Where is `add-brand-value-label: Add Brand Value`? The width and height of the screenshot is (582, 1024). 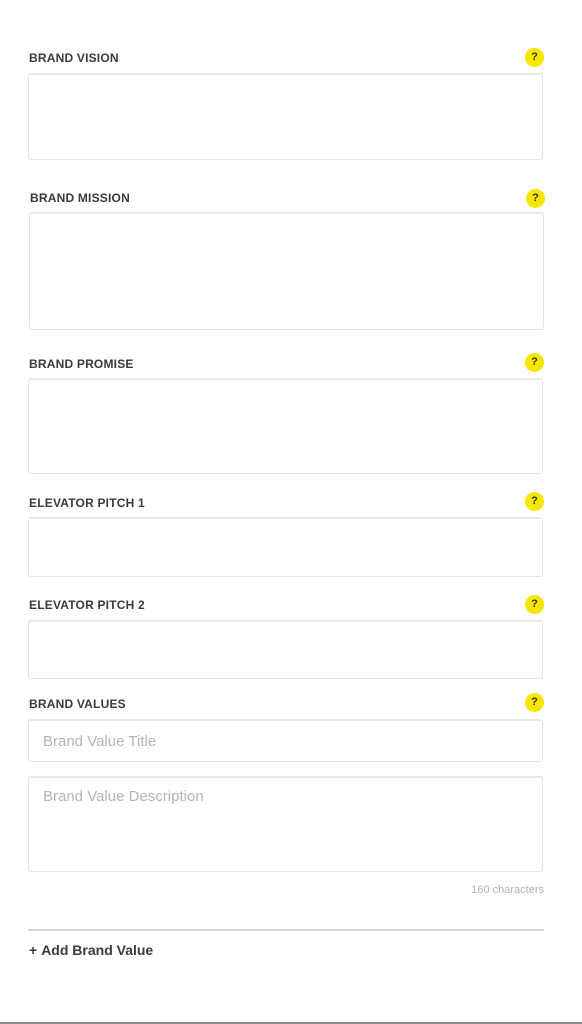 add-brand-value-label: Add Brand Value is located at coordinates (97, 950).